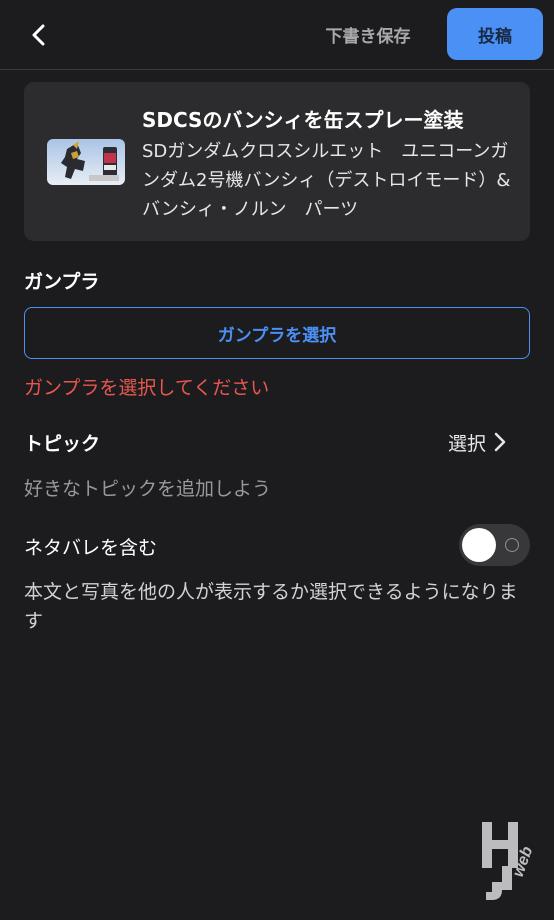  What do you see at coordinates (277, 333) in the screenshot?
I see `select-gunpla-button: ガンプラを選択` at bounding box center [277, 333].